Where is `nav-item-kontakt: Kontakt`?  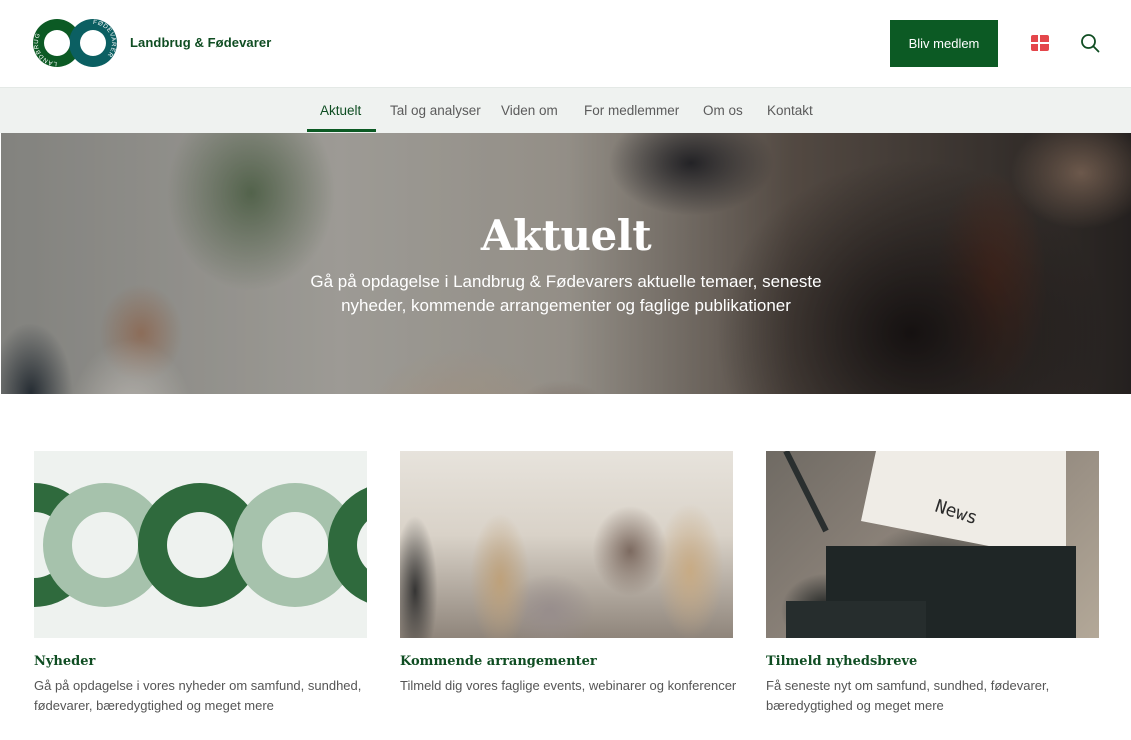
nav-item-kontakt: Kontakt is located at coordinates (790, 110).